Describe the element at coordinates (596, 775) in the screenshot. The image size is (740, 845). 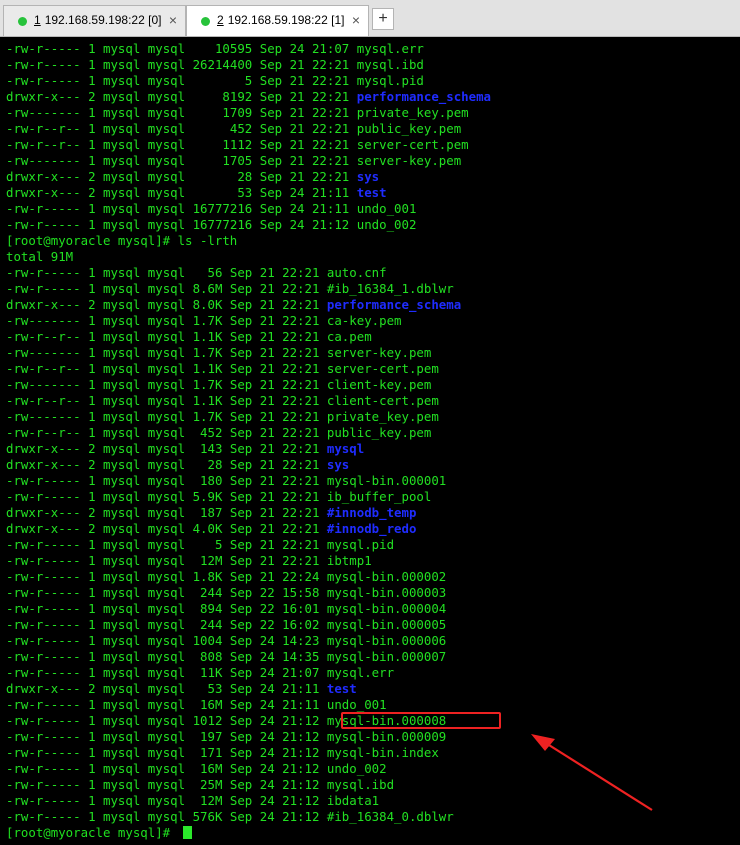
I see `arrow-shaft` at that location.